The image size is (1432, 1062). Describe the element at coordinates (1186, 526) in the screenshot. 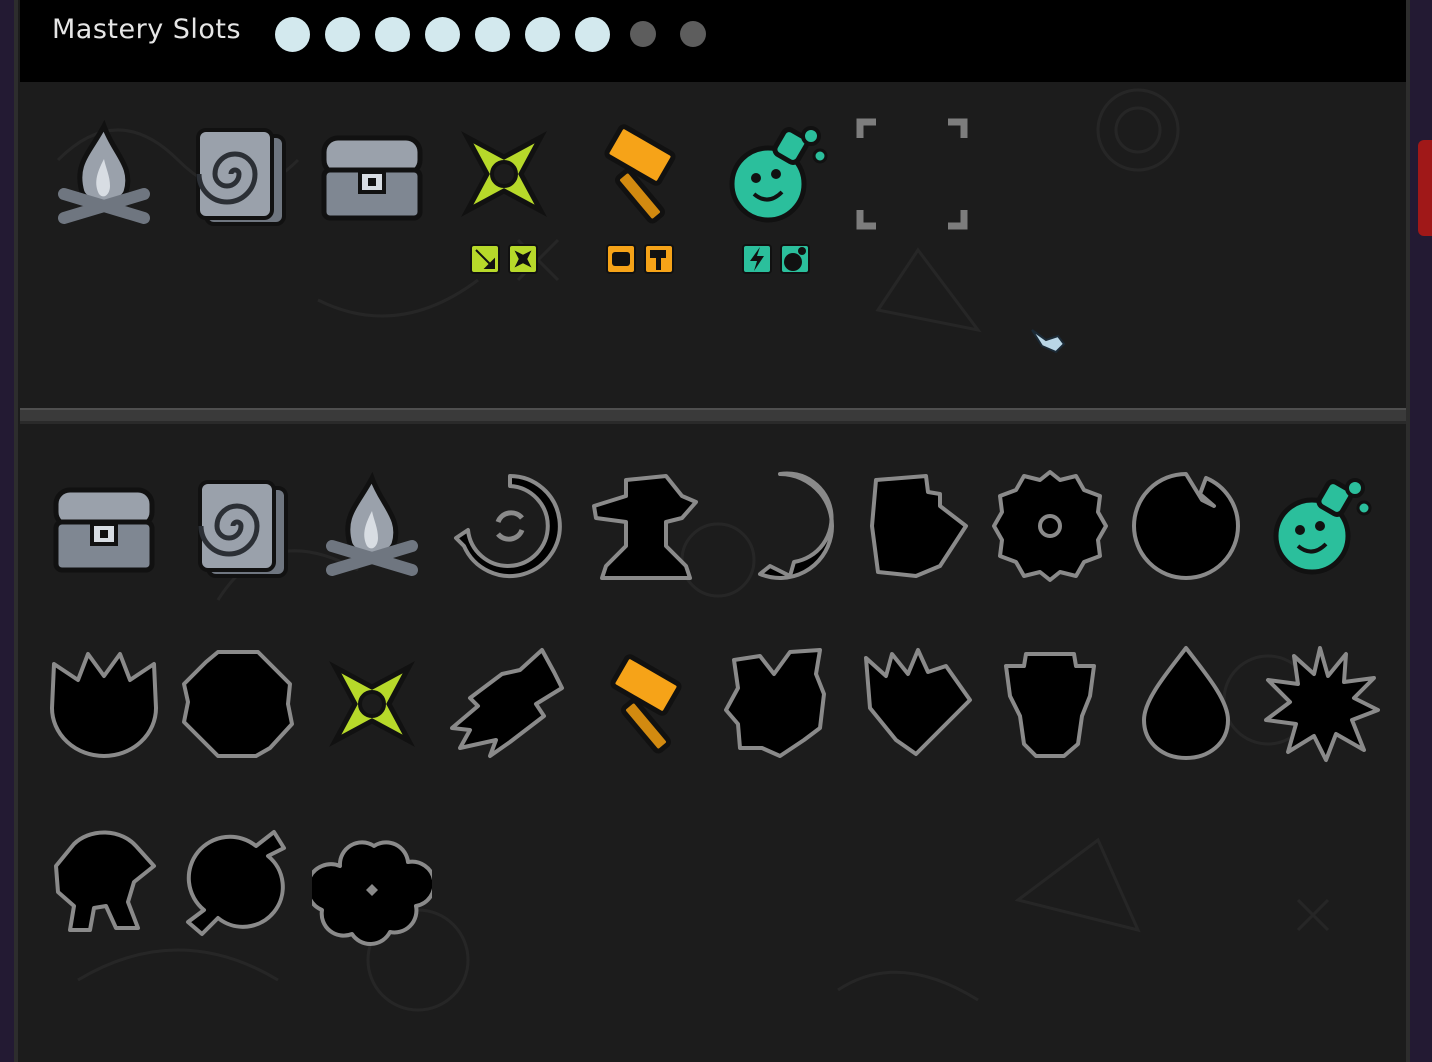

I see `locked-moon-silhouette-icon` at that location.